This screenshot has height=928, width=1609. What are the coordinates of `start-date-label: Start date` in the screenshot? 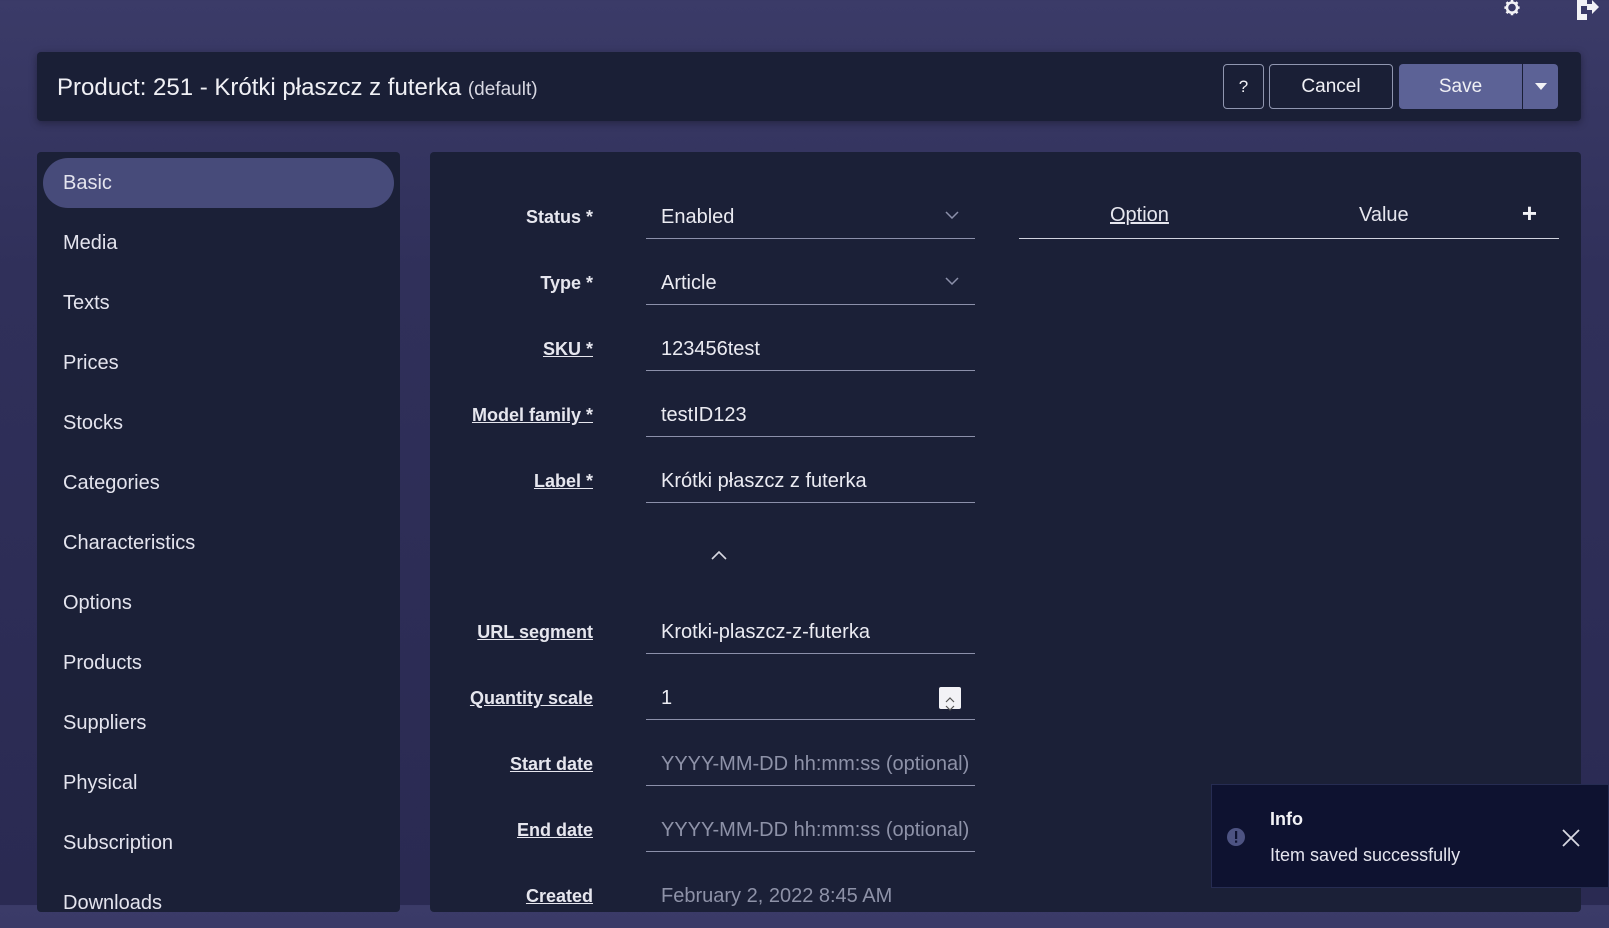 It's located at (551, 764).